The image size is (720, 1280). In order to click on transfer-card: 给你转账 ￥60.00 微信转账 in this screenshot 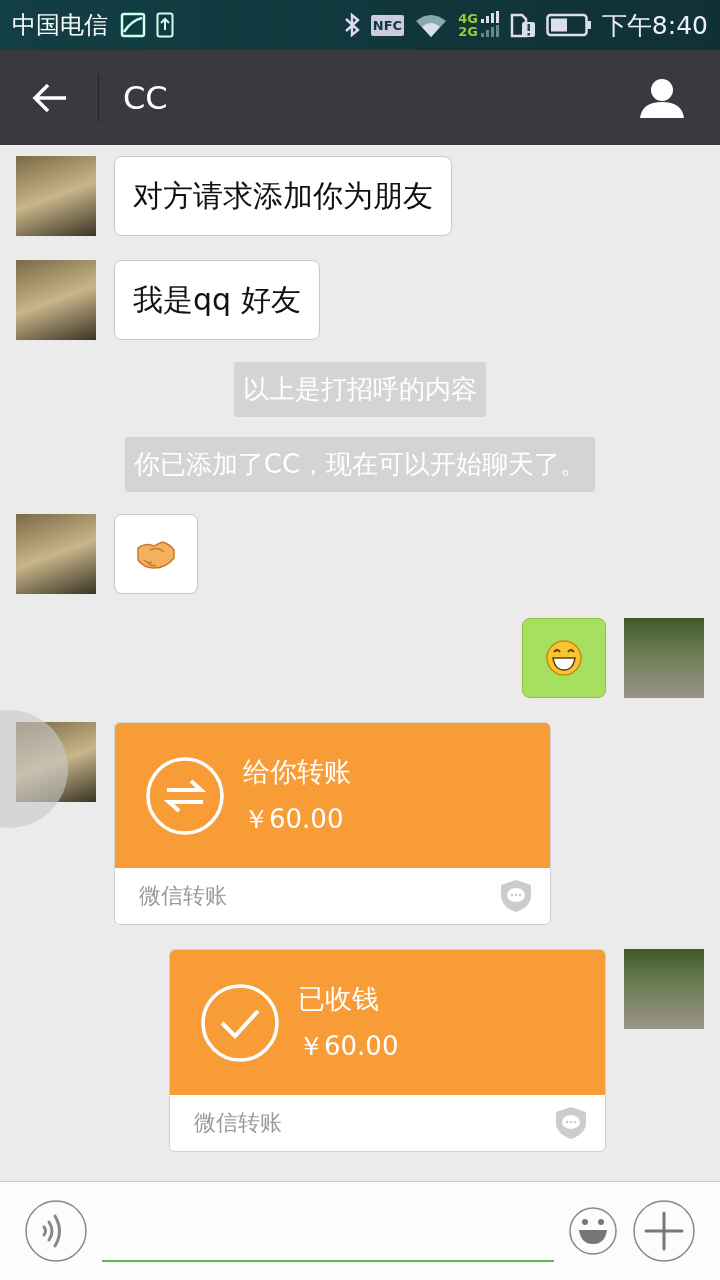, I will do `click(332, 823)`.